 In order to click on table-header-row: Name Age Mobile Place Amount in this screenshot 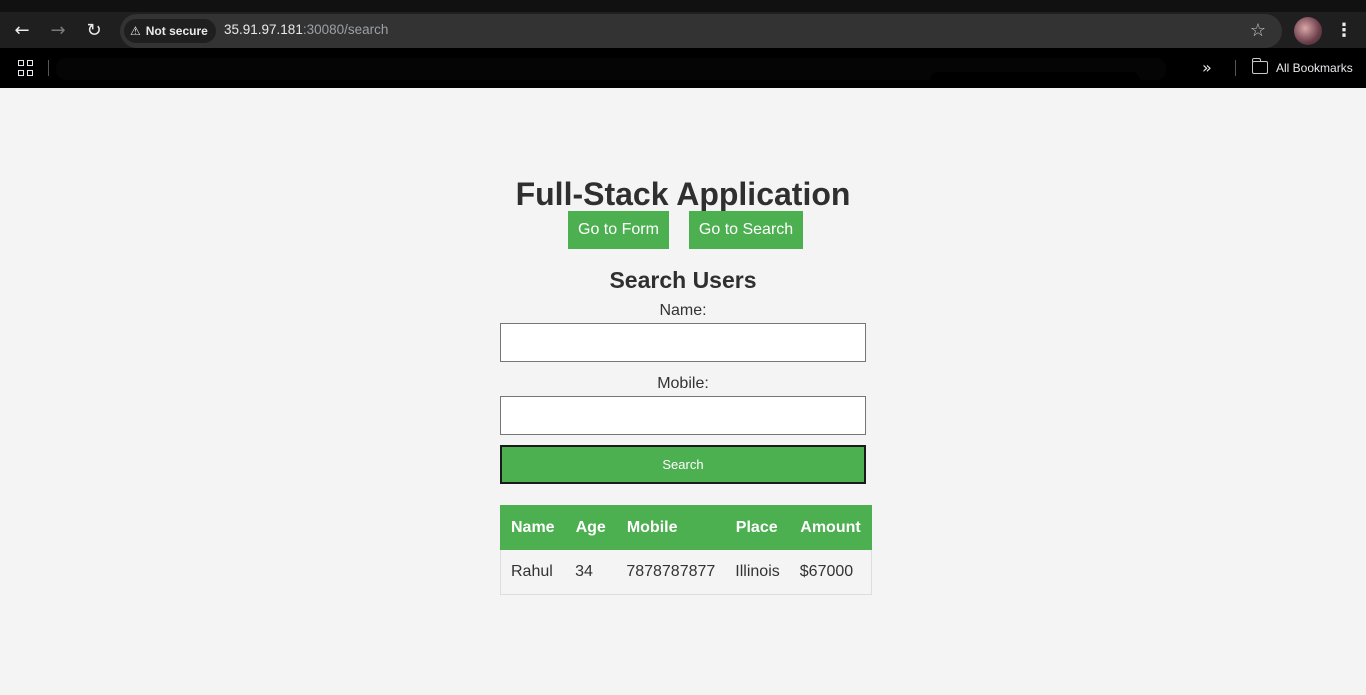, I will do `click(686, 527)`.